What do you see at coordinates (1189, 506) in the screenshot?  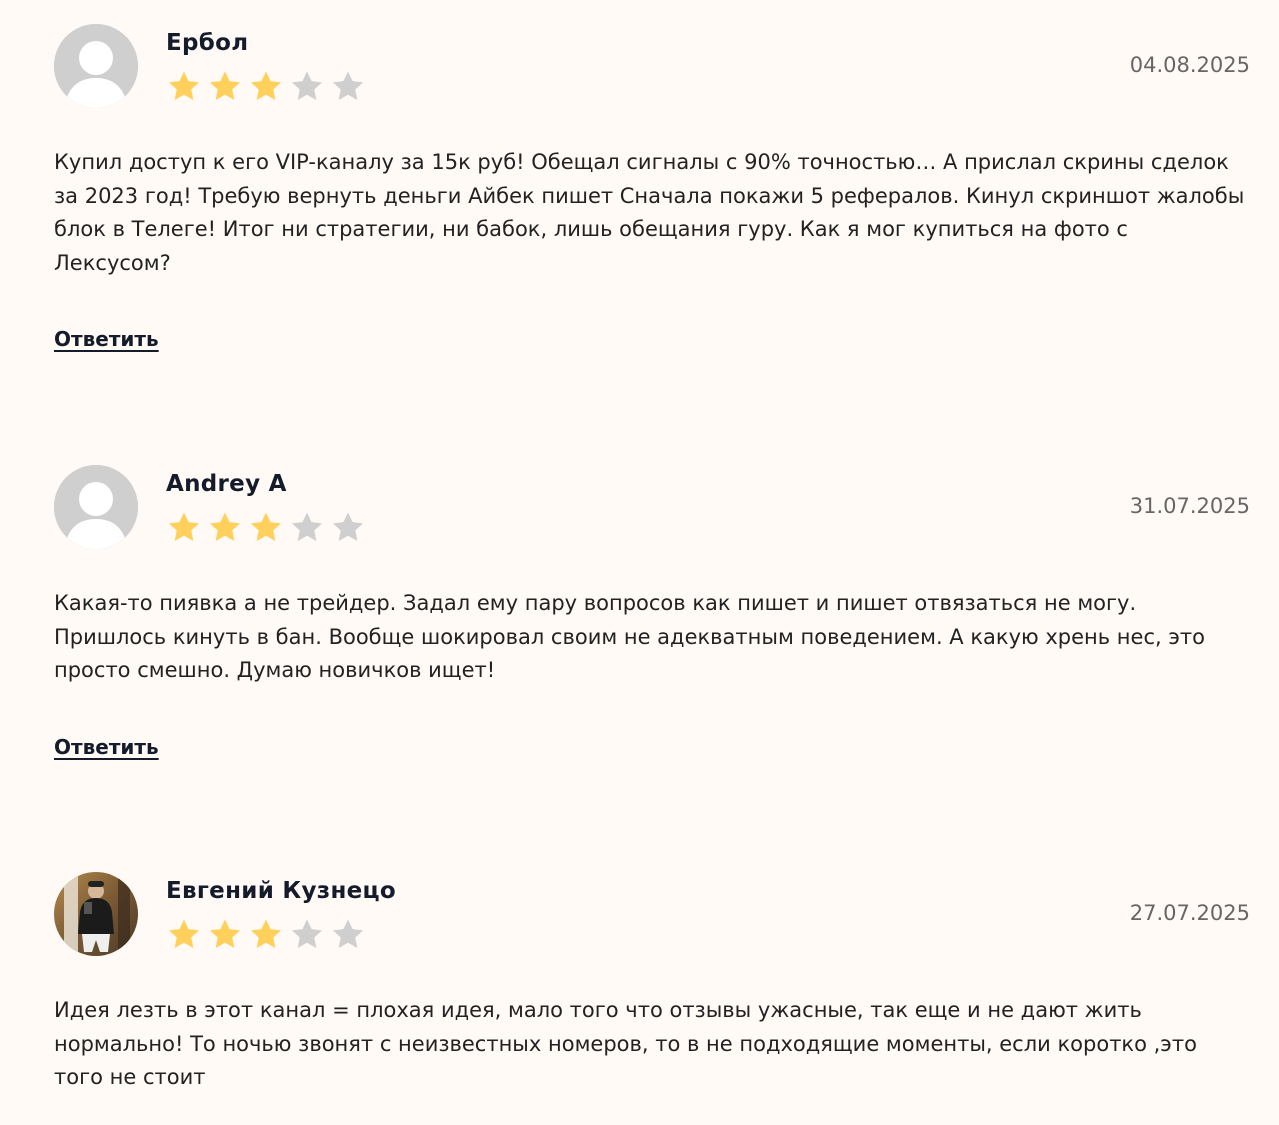 I see `review-date: 31.07.2025` at bounding box center [1189, 506].